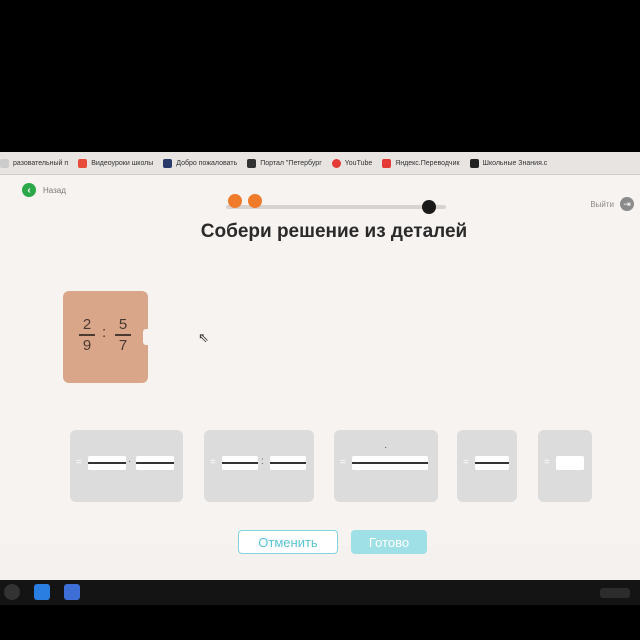  What do you see at coordinates (87, 345) in the screenshot?
I see `left-denominator: 9` at bounding box center [87, 345].